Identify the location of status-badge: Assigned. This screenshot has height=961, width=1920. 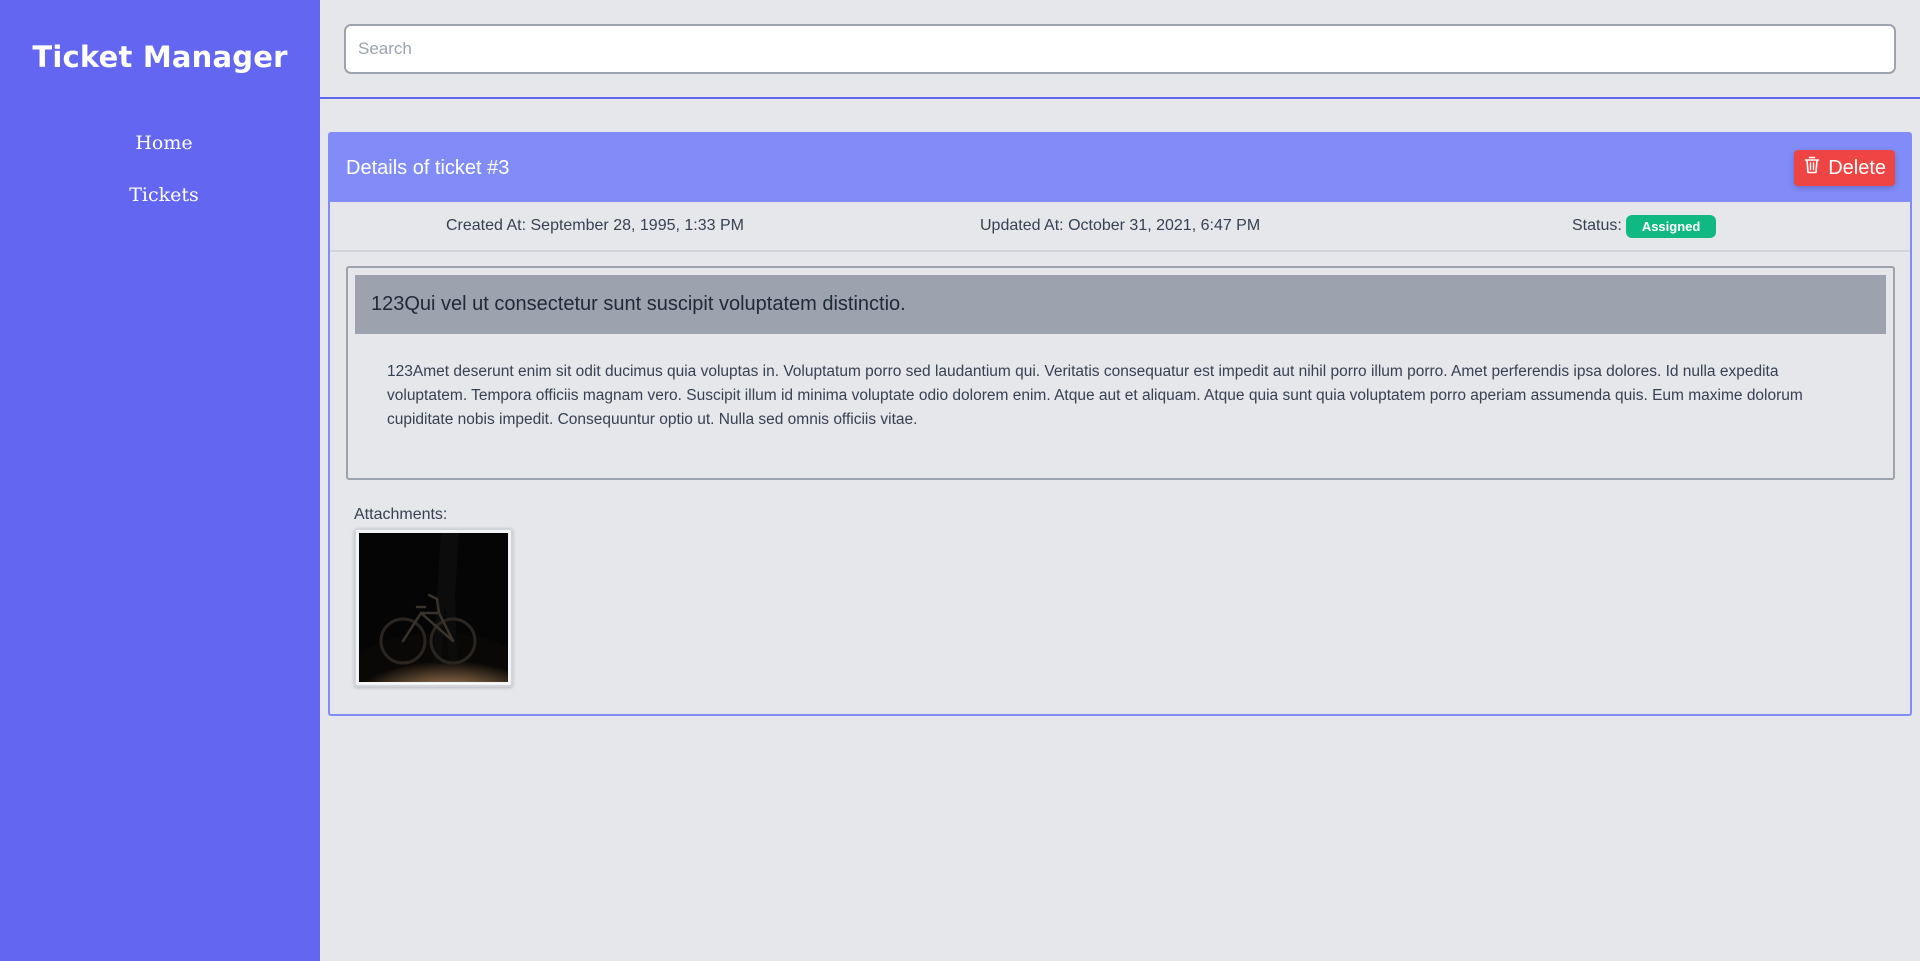
(1671, 226).